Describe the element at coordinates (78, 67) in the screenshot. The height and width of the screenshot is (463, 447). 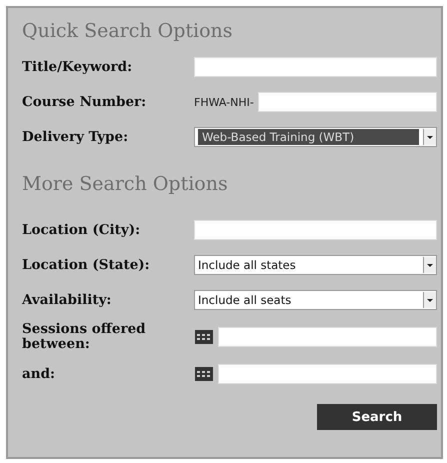
I see `field-label: Title/Keyword:` at that location.